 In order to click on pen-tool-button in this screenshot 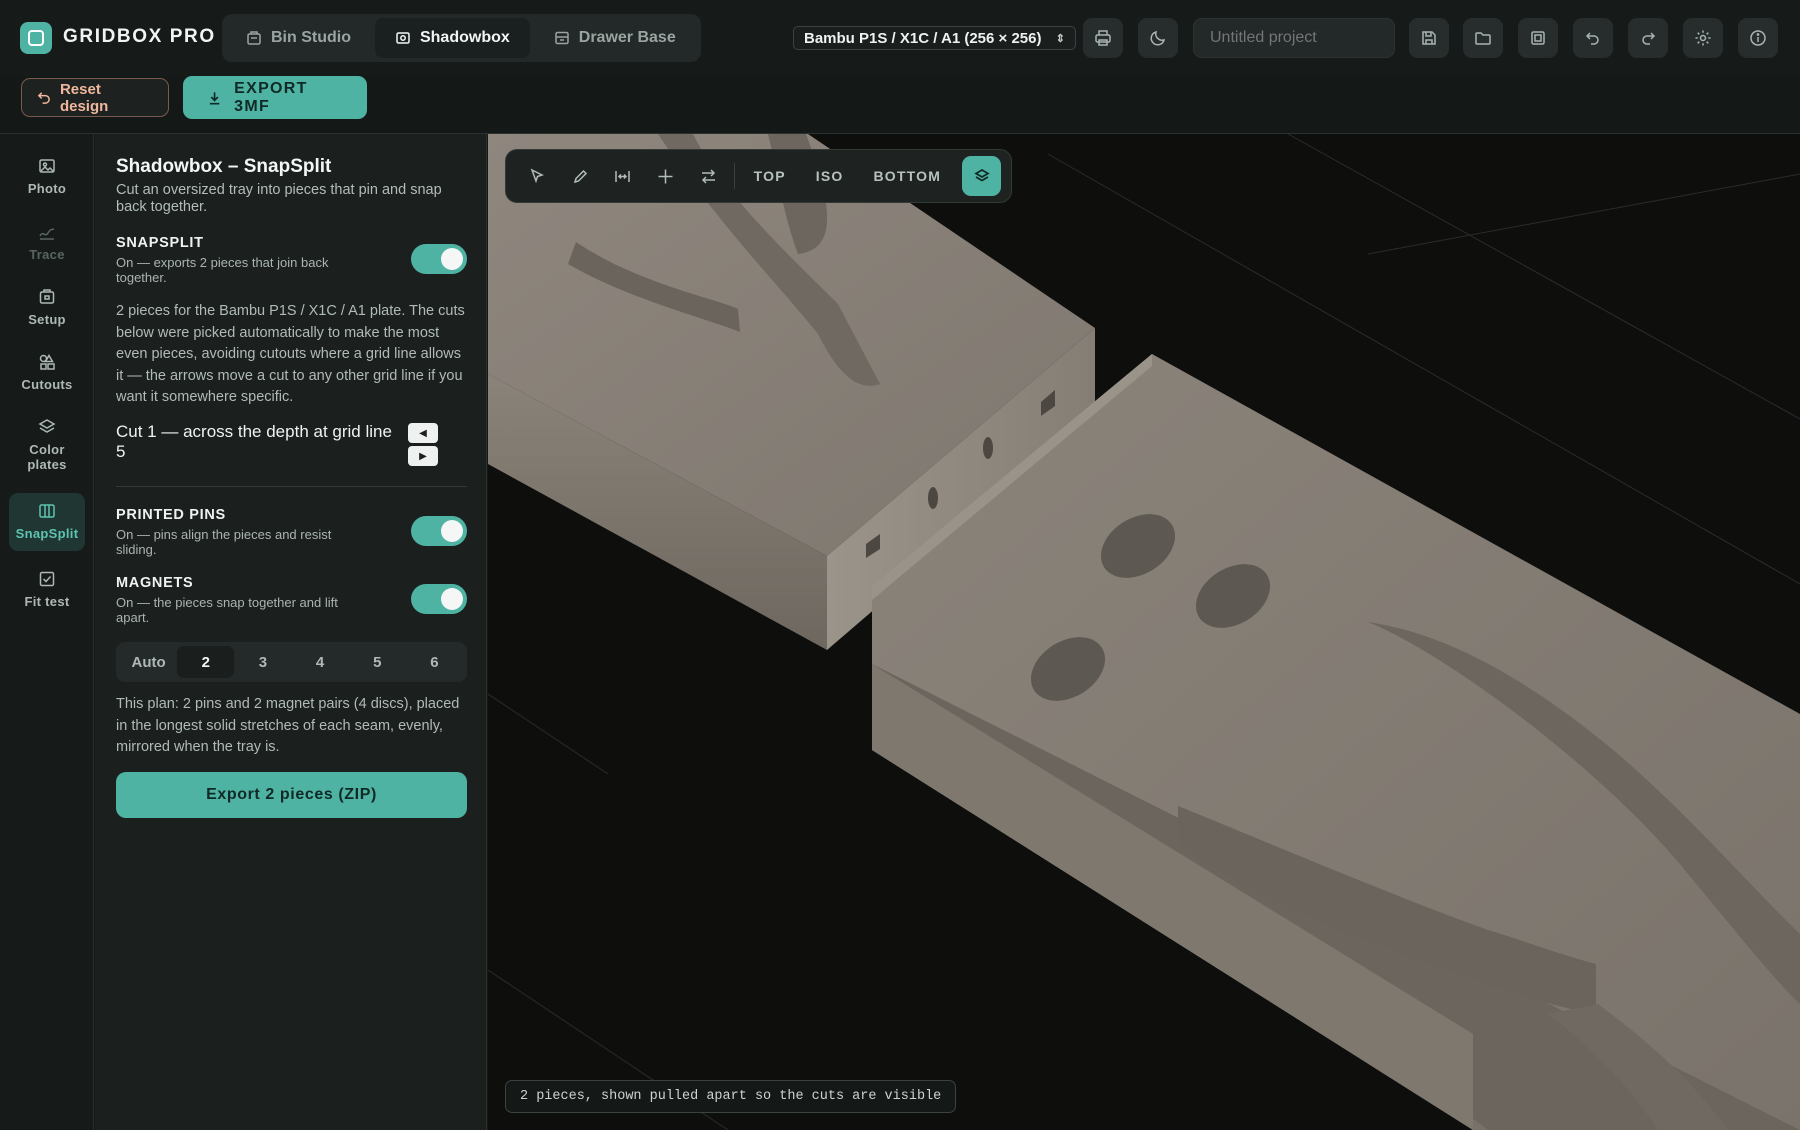, I will do `click(580, 176)`.